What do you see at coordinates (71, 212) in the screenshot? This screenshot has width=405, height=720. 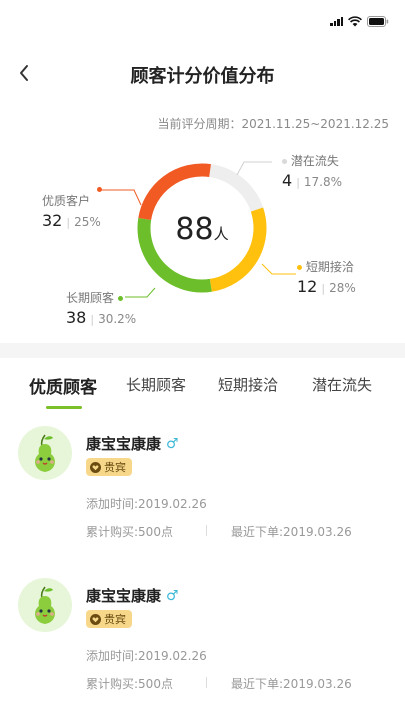 I see `legend-premium: 优质客户 32 | 25%` at bounding box center [71, 212].